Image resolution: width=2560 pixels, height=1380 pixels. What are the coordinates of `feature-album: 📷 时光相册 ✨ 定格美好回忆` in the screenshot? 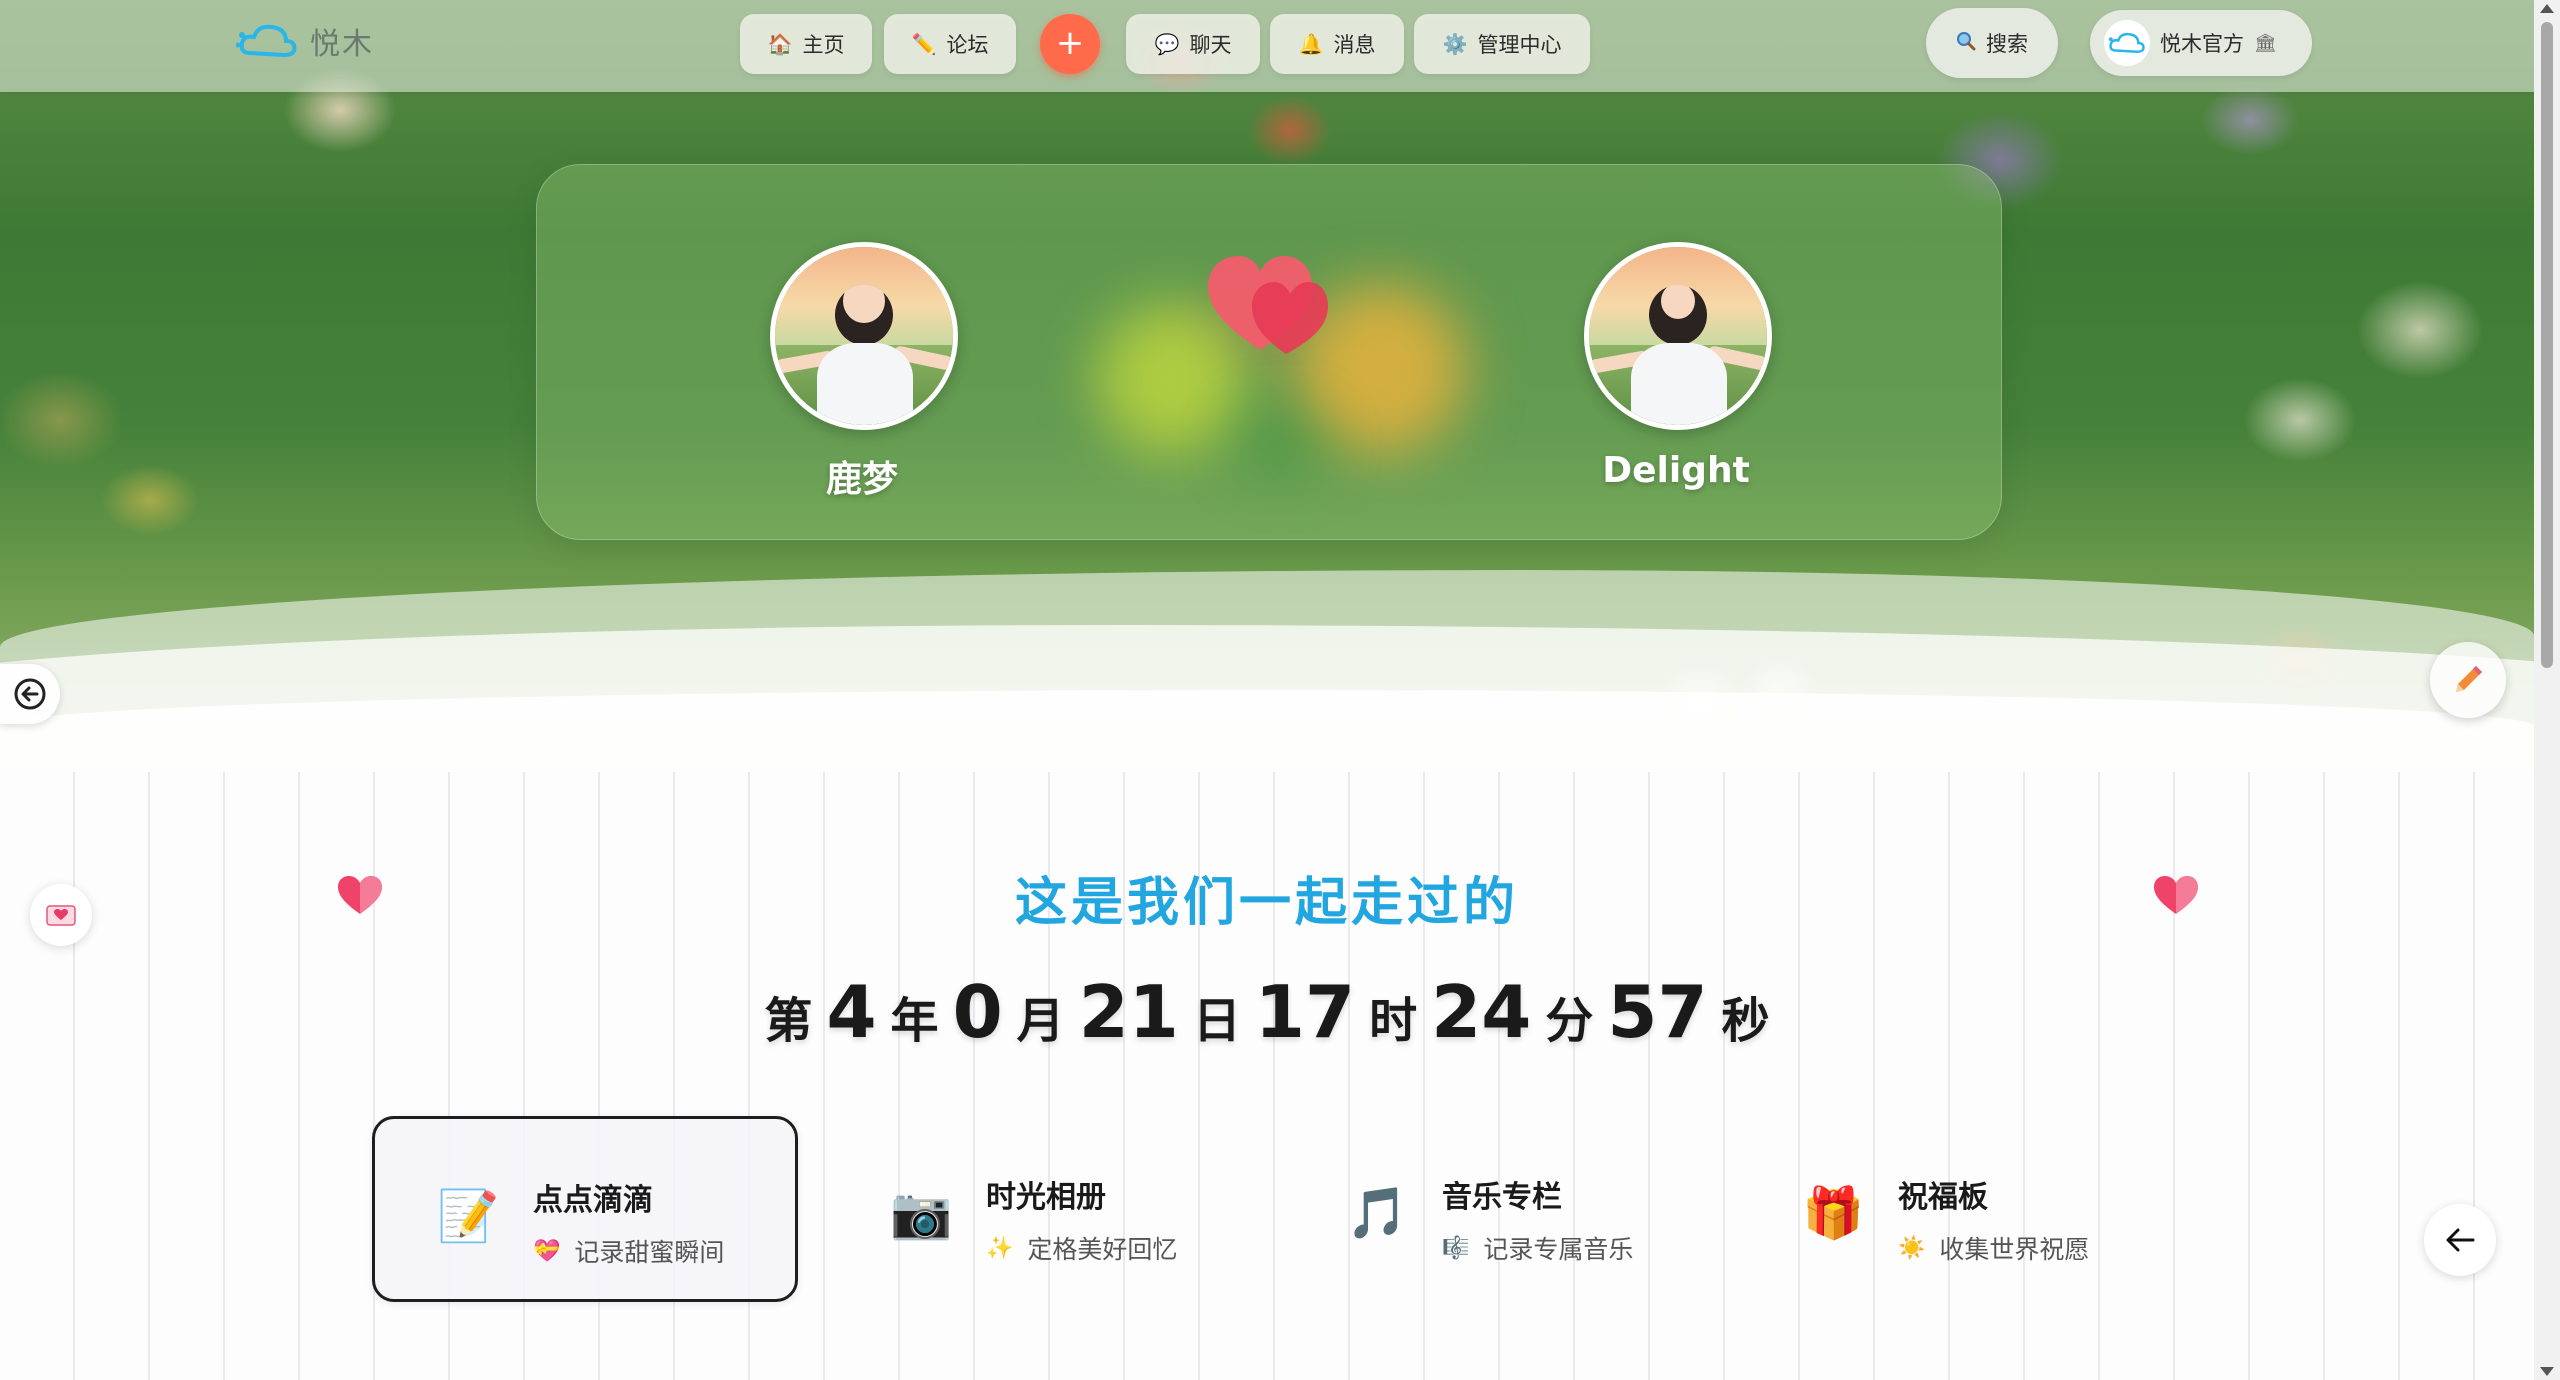 It's located at (1041, 1209).